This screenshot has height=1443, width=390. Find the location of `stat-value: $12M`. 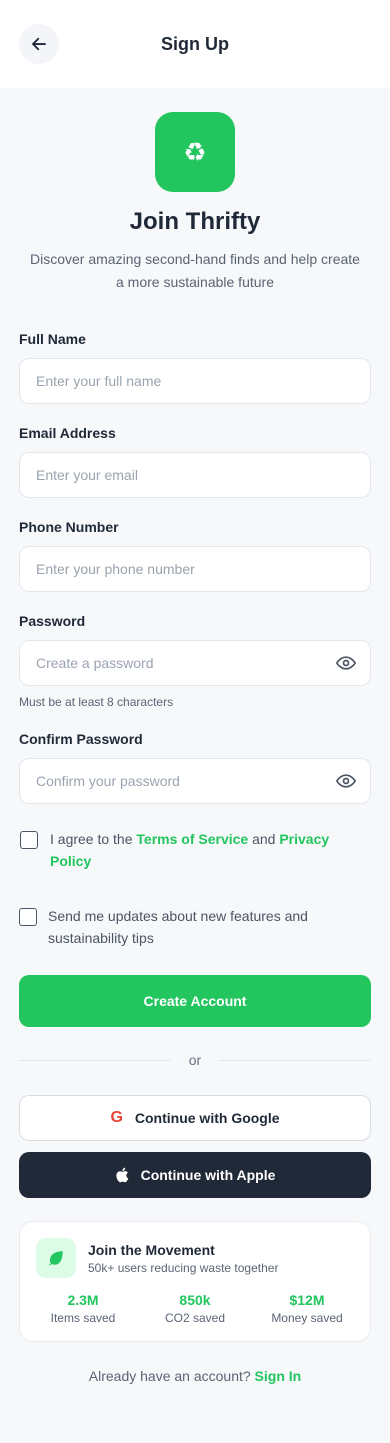

stat-value: $12M is located at coordinates (307, 1300).